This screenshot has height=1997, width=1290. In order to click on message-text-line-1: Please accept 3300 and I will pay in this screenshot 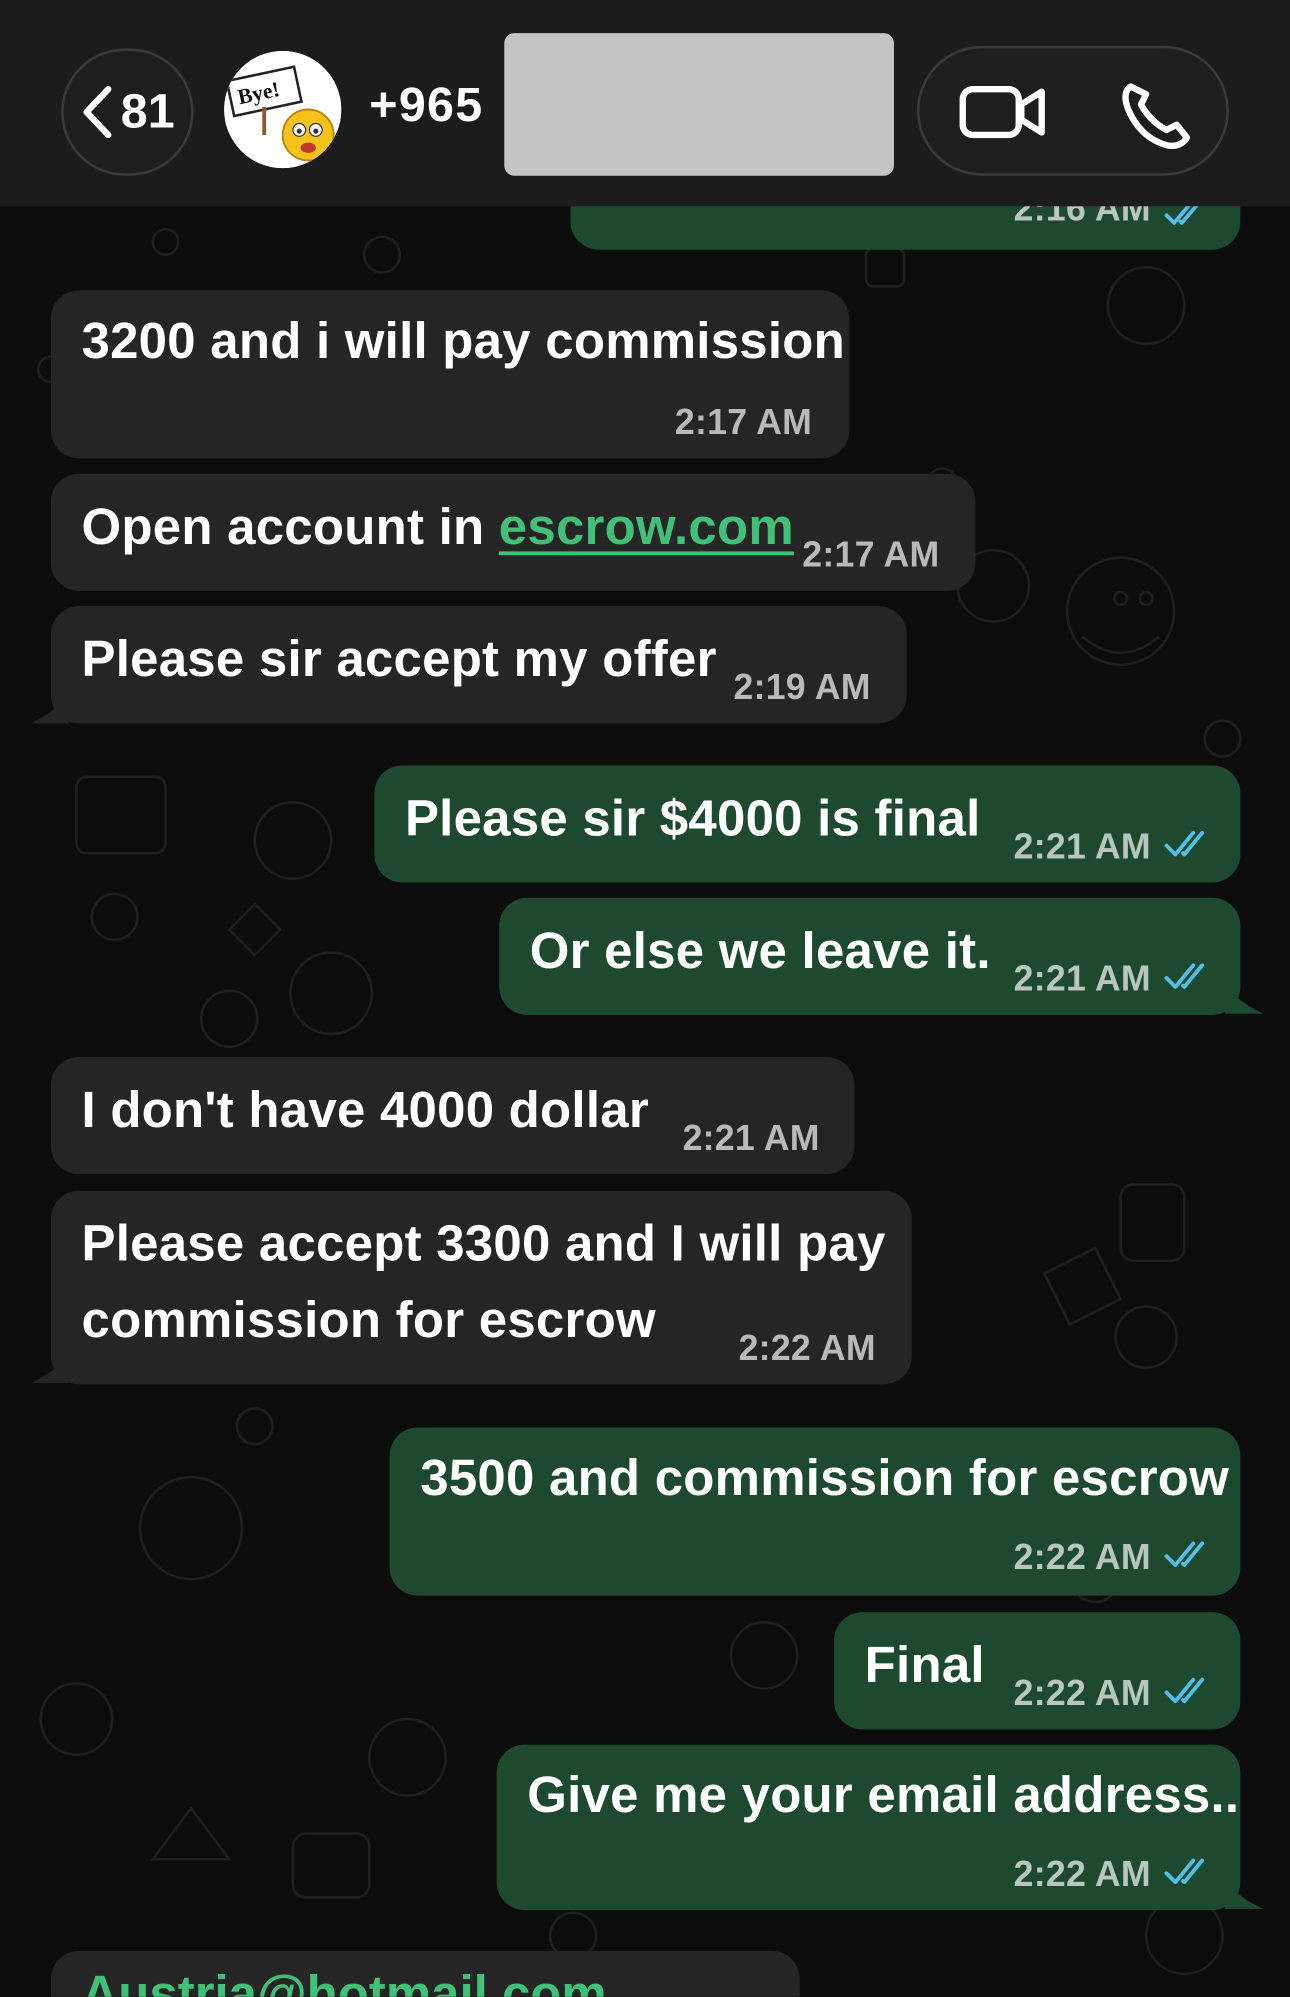, I will do `click(483, 1244)`.